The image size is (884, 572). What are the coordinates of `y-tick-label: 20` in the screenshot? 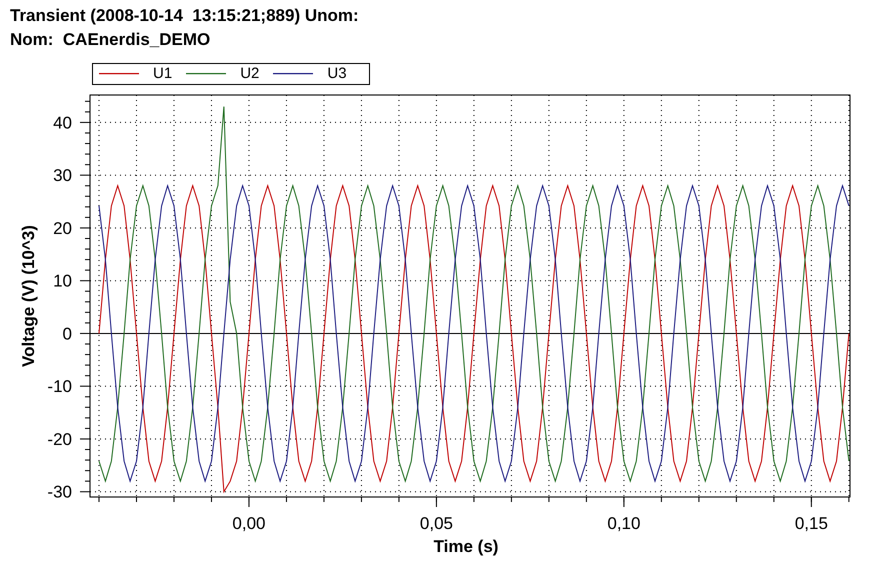 It's located at (62, 228).